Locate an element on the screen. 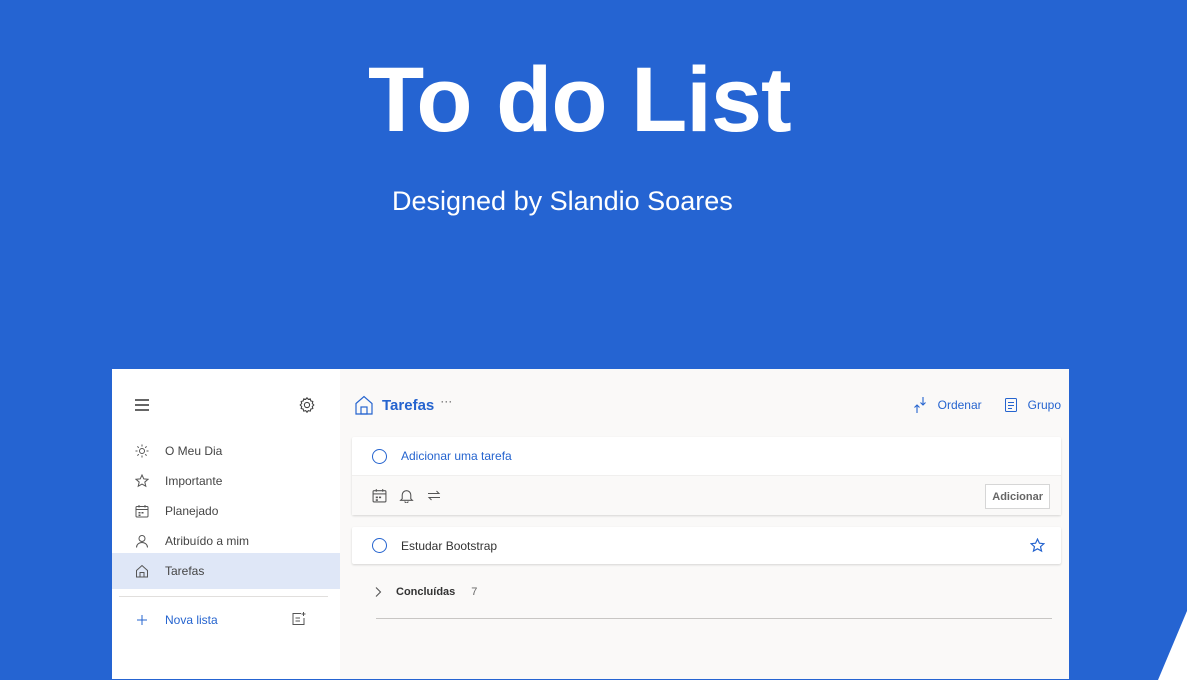  more-options-button: ··· is located at coordinates (446, 401).